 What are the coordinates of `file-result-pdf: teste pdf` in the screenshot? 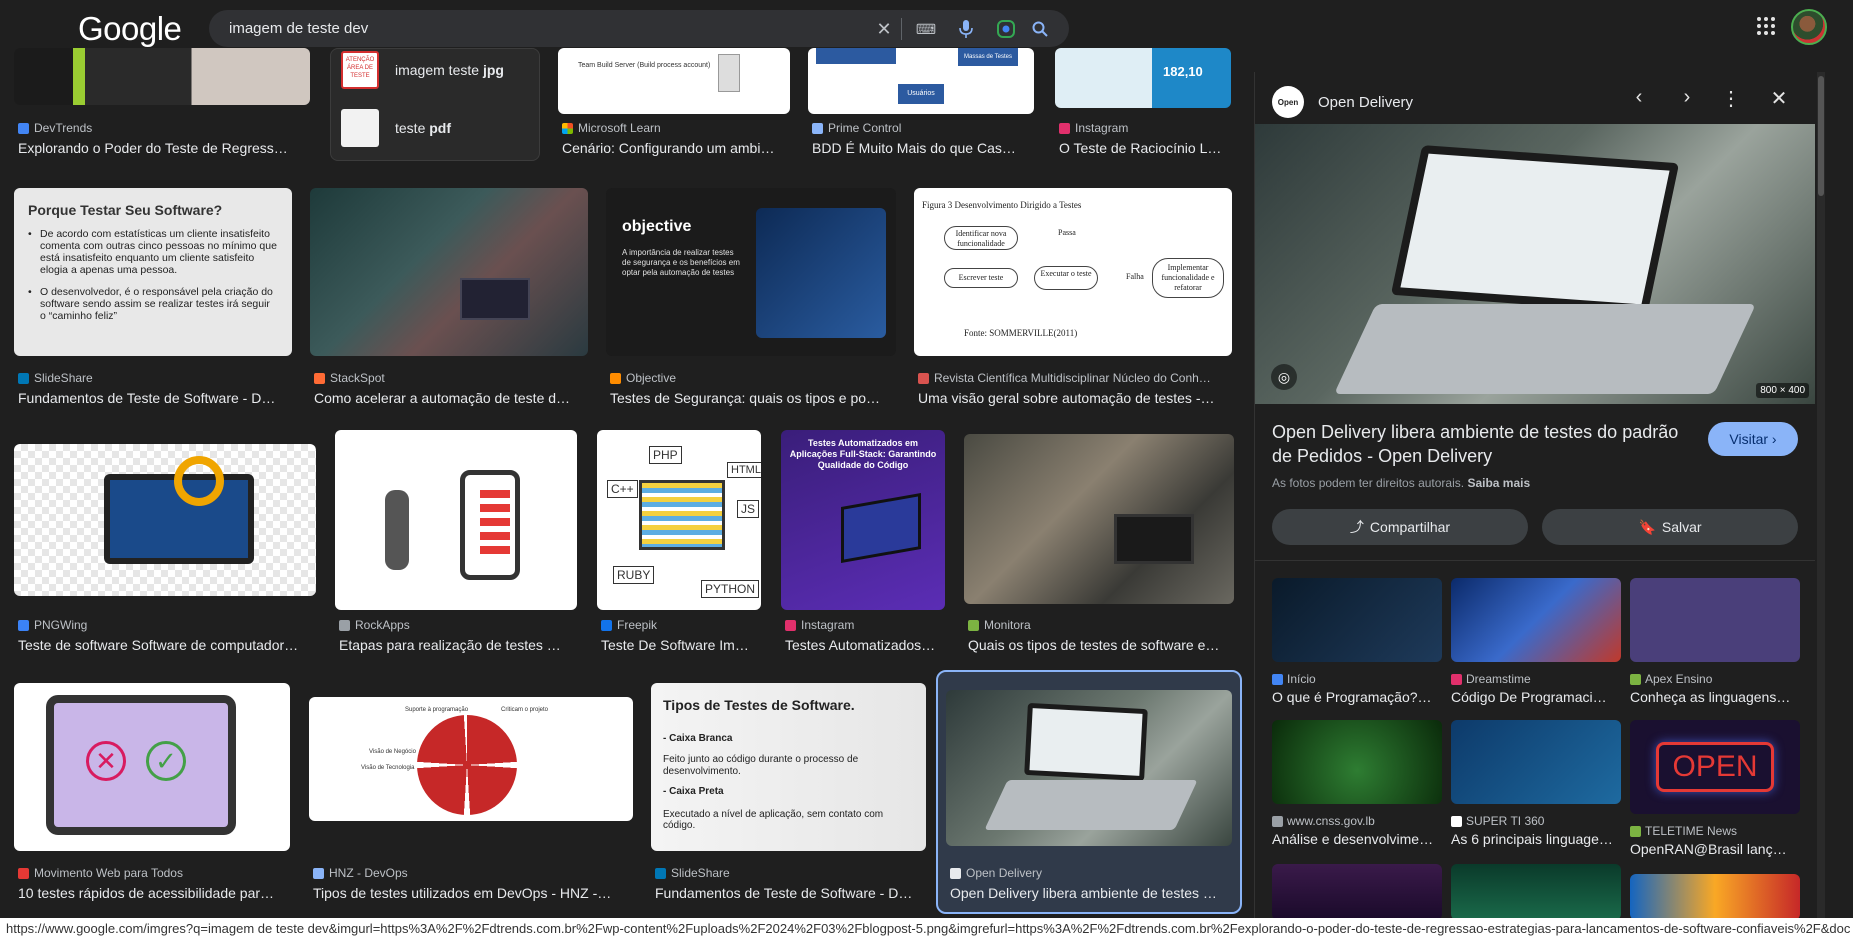 It's located at (396, 128).